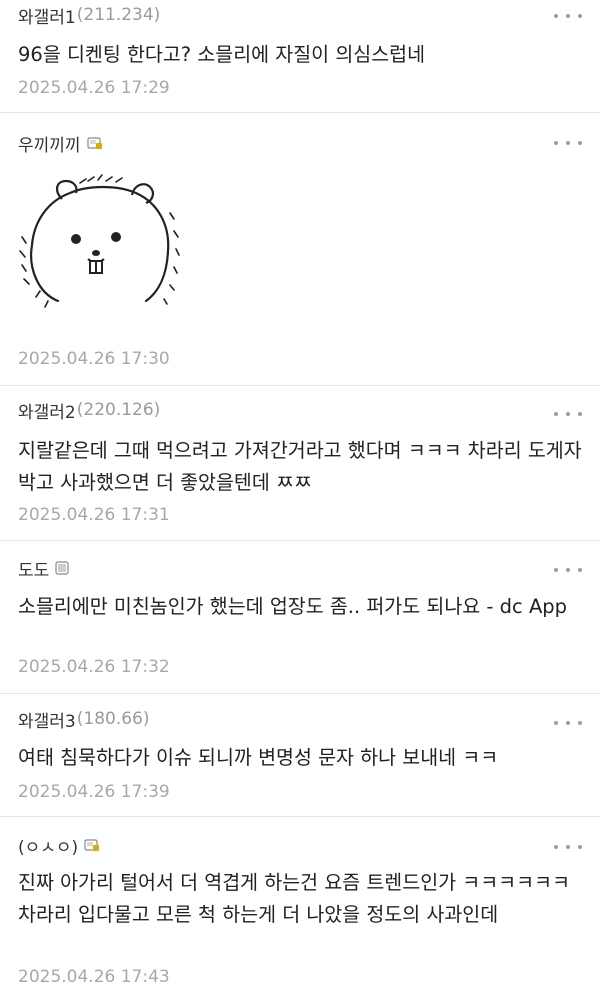  Describe the element at coordinates (62, 568) in the screenshot. I see `semi-fixed-nick-badge-icon` at that location.